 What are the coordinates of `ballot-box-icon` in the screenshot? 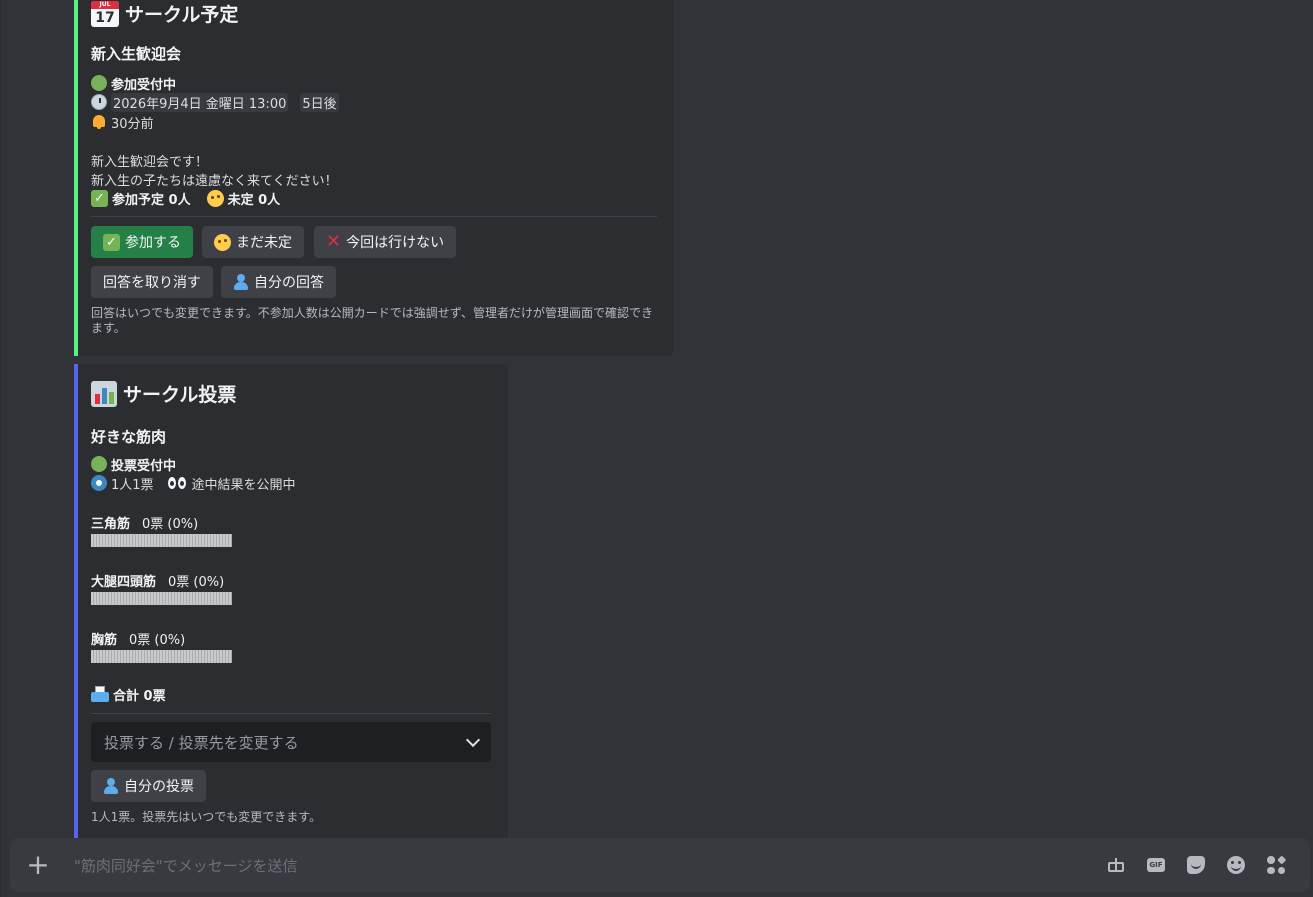 It's located at (100, 694).